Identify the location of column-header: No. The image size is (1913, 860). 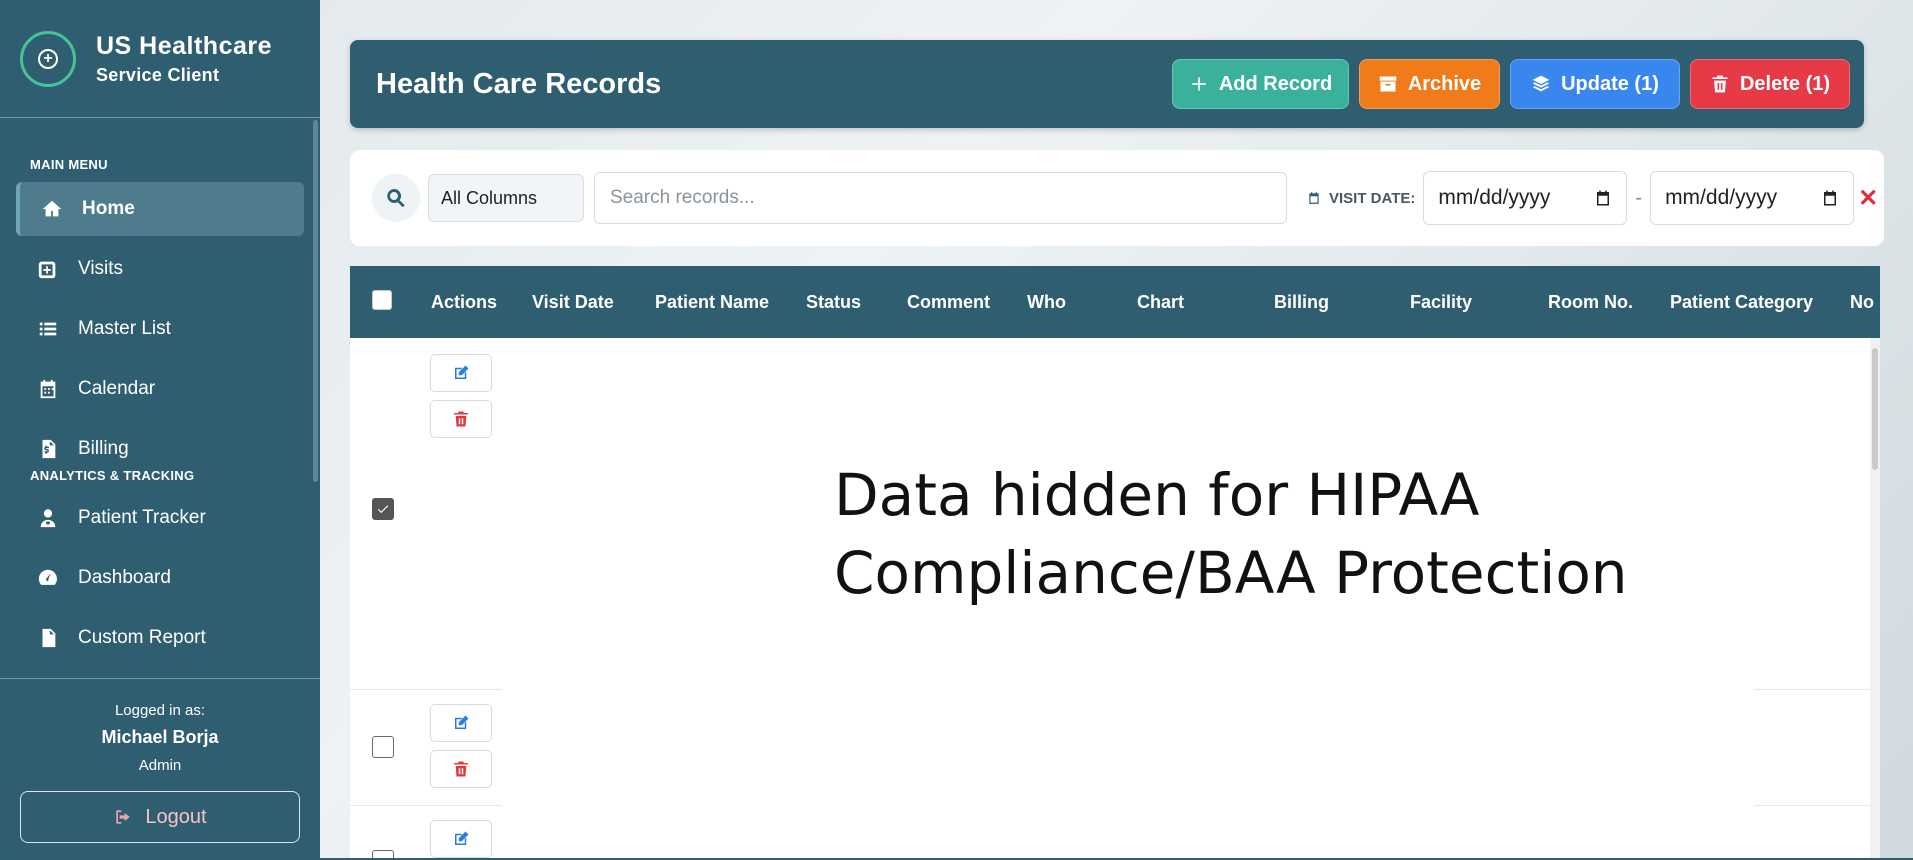
(1862, 302).